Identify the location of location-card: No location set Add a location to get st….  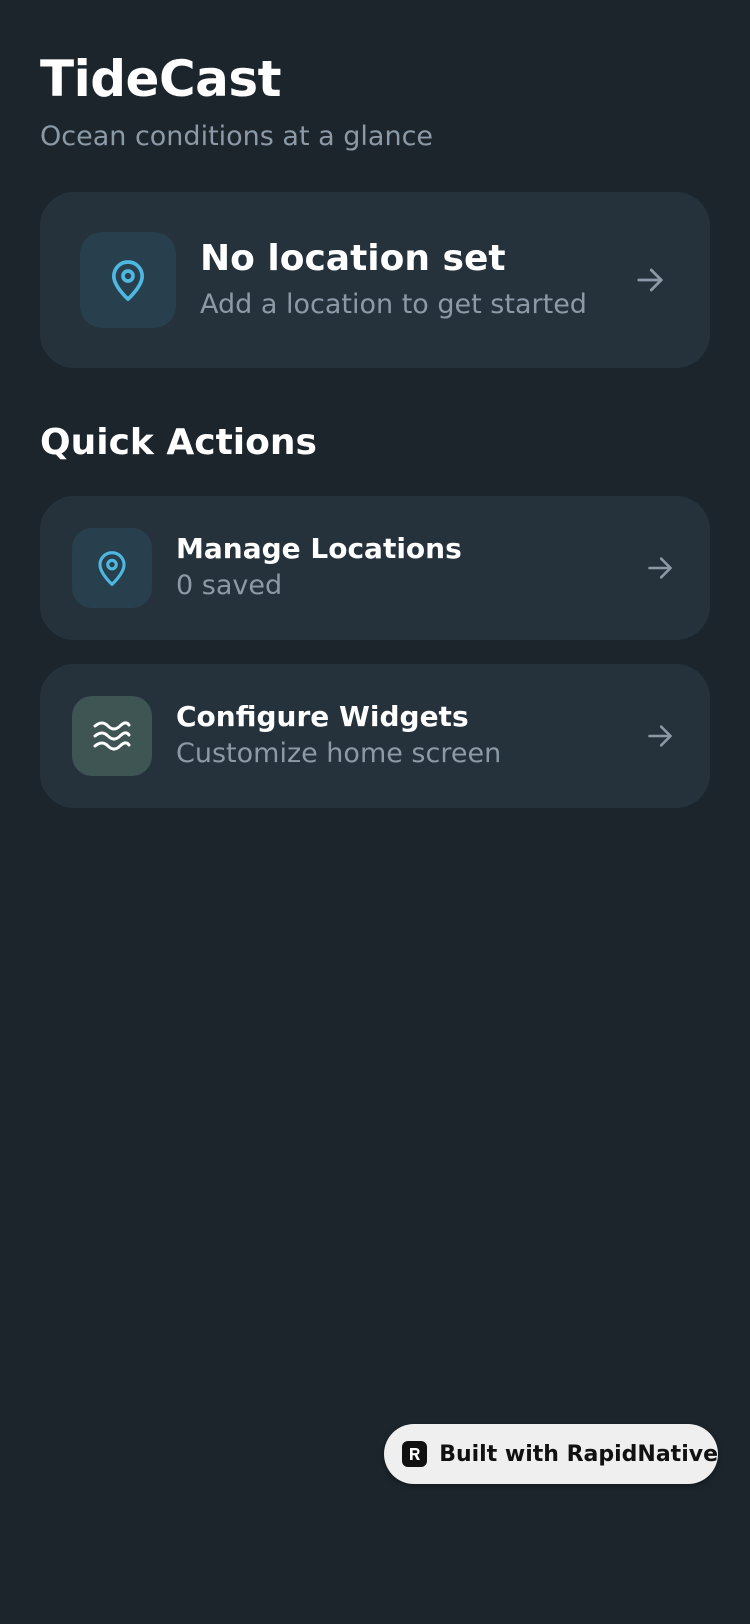
(375, 280).